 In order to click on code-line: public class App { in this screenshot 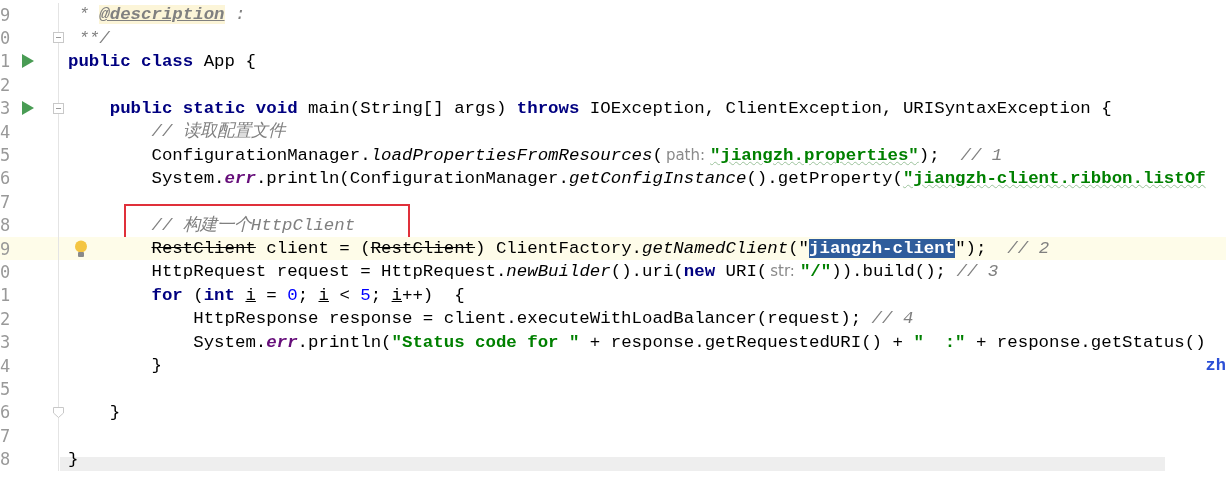, I will do `click(162, 61)`.